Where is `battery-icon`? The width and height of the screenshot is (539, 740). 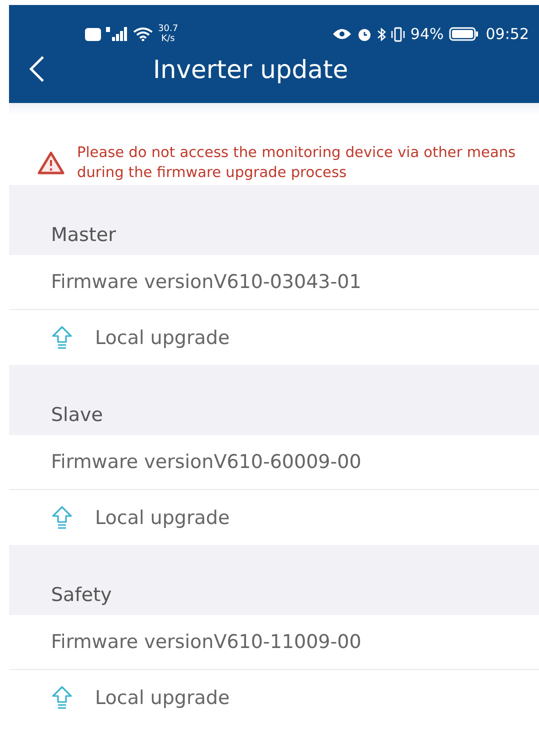 battery-icon is located at coordinates (463, 34).